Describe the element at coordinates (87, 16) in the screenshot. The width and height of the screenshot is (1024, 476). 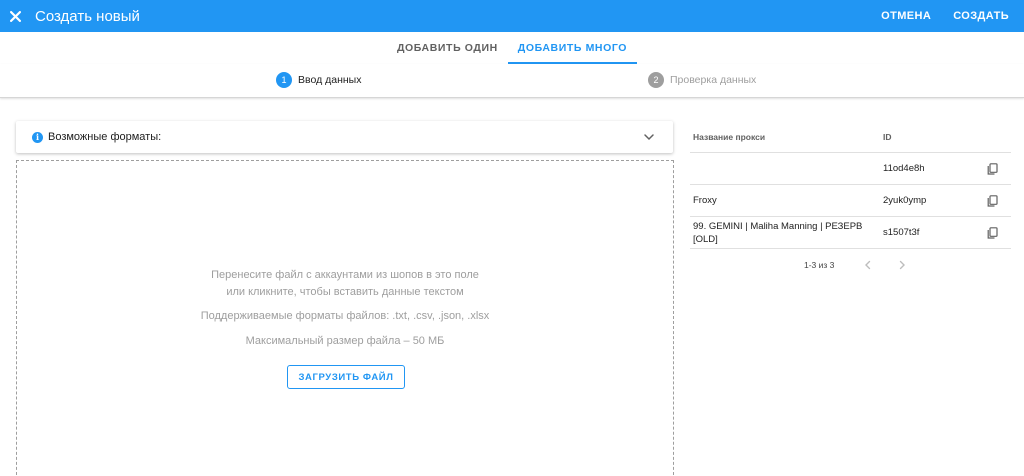
I see `dialog-title: Создать новый` at that location.